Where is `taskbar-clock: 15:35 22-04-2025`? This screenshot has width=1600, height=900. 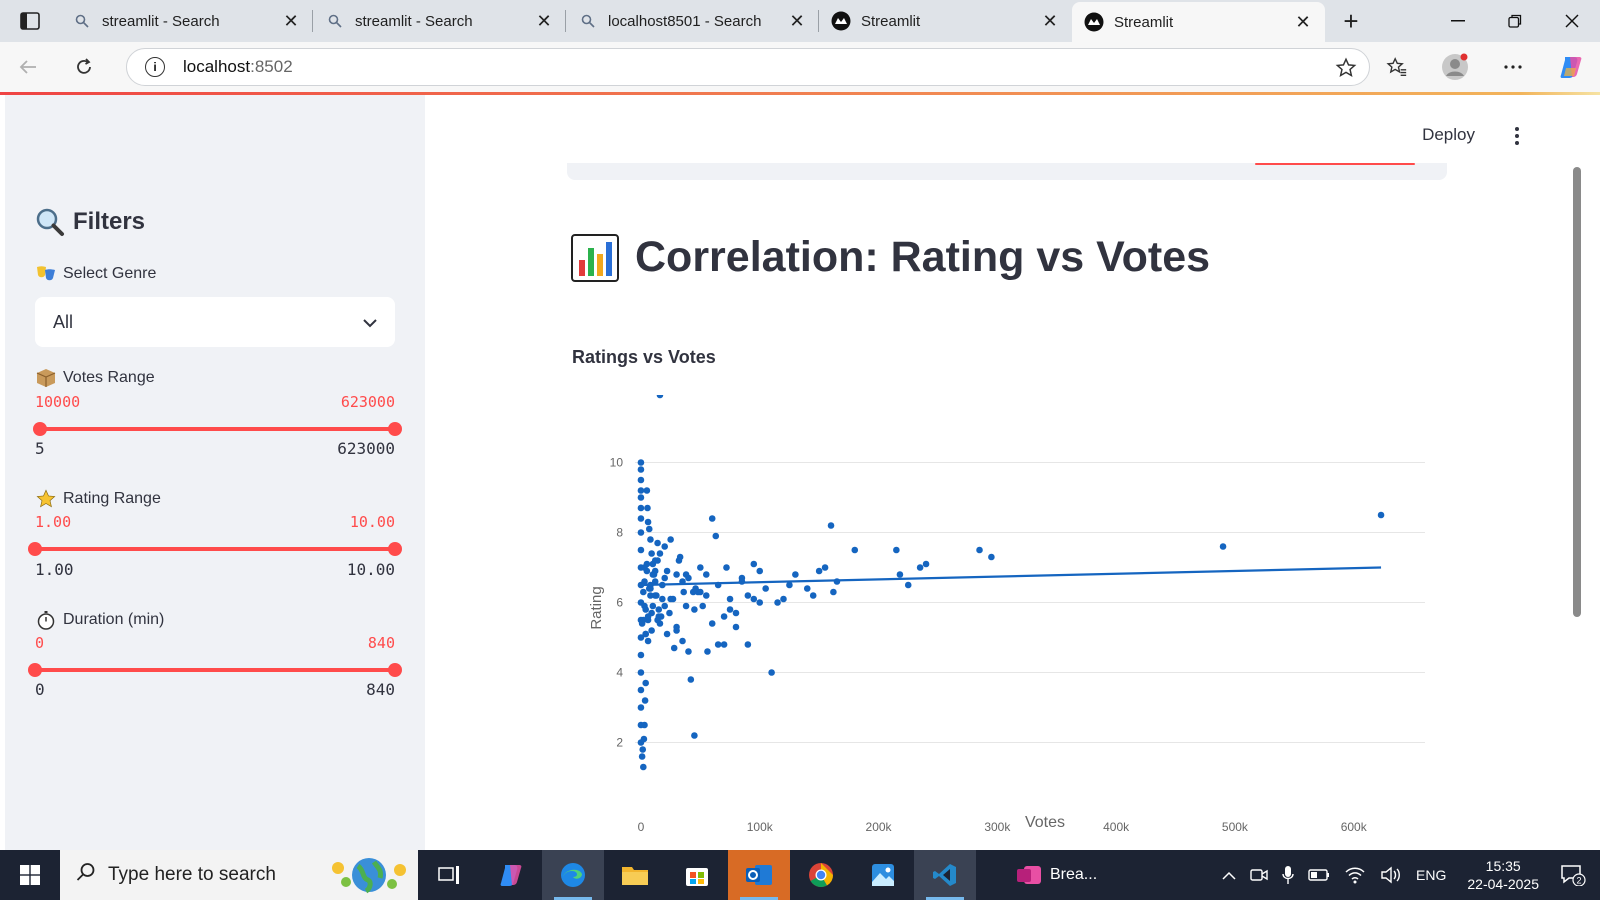
taskbar-clock: 15:35 22-04-2025 is located at coordinates (1503, 875).